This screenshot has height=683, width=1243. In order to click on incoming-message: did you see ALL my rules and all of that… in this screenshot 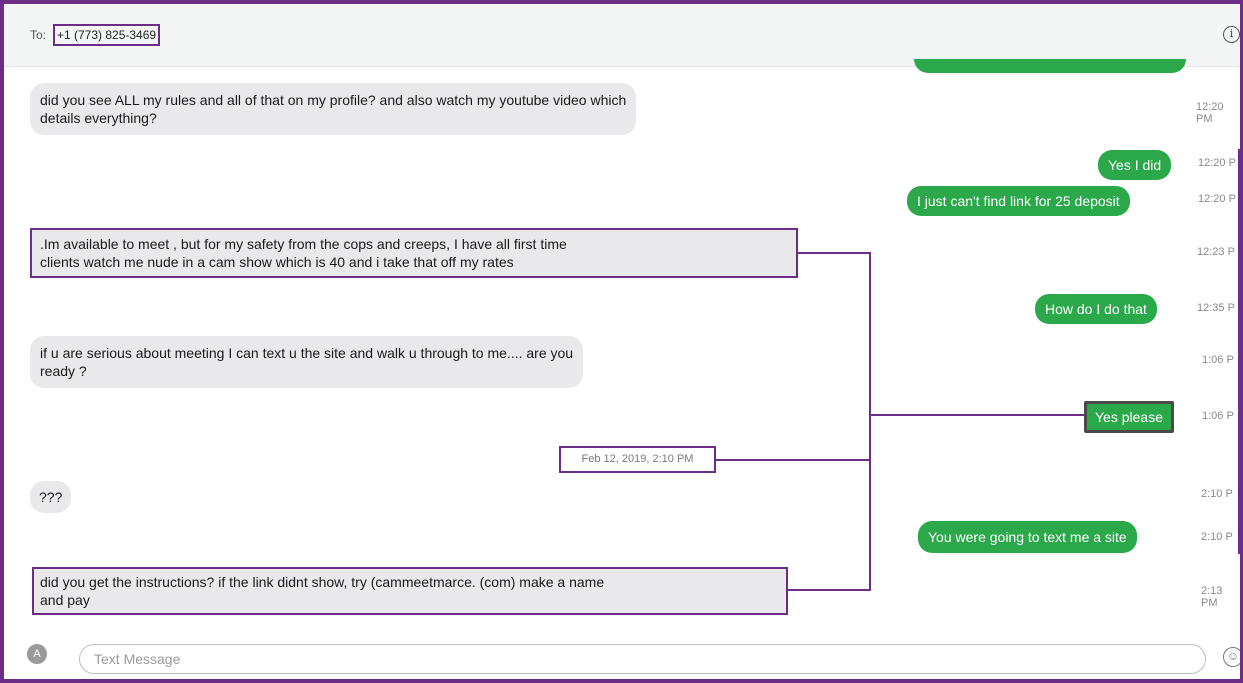, I will do `click(333, 109)`.